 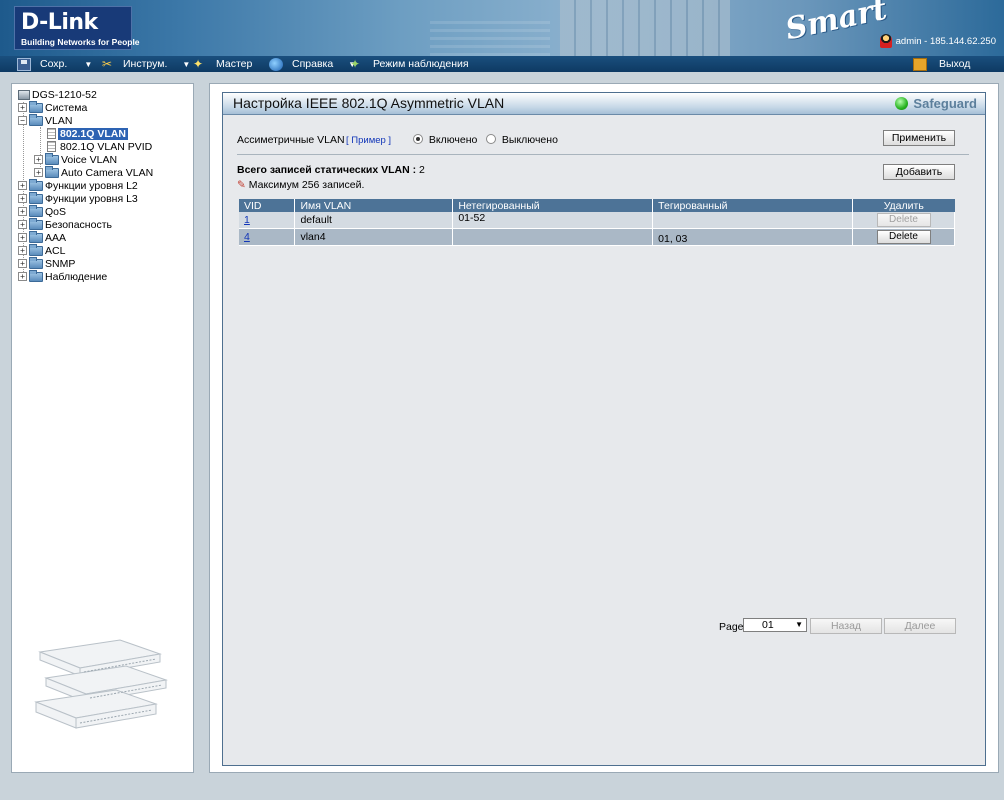 I want to click on col-header-vlan-name: Имя VLAN, so click(x=374, y=205).